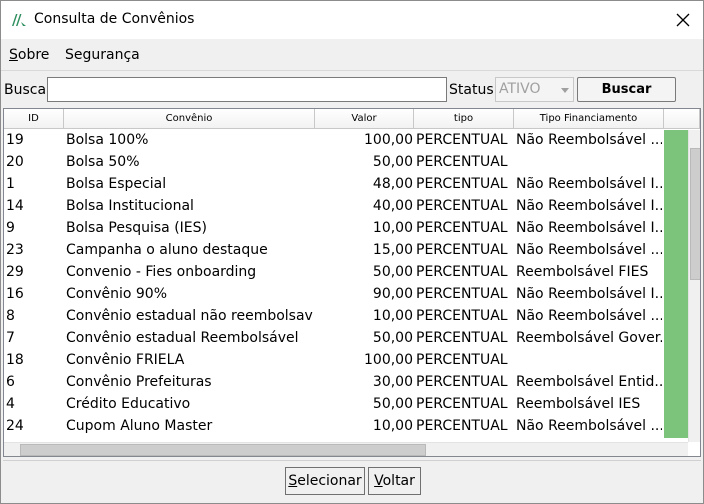  I want to click on cell-tipo-financiamento, so click(589, 361).